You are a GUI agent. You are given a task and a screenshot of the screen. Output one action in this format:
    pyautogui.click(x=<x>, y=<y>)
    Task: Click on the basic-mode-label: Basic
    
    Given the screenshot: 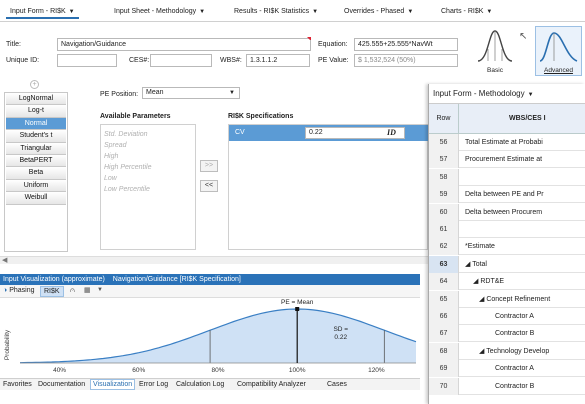 What is the action you would take?
    pyautogui.click(x=495, y=70)
    